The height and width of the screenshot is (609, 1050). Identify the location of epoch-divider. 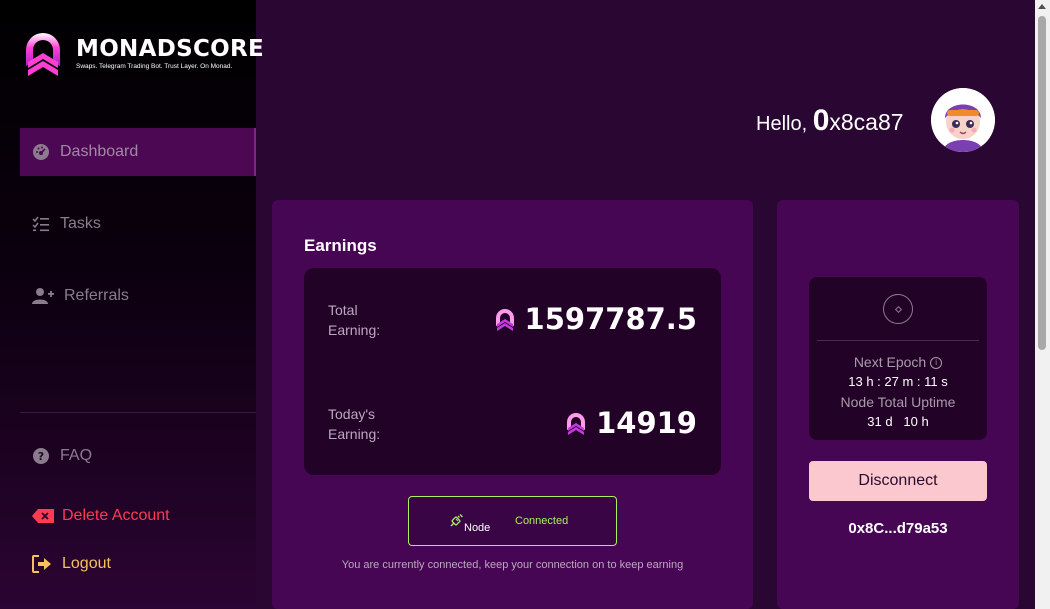
(898, 340).